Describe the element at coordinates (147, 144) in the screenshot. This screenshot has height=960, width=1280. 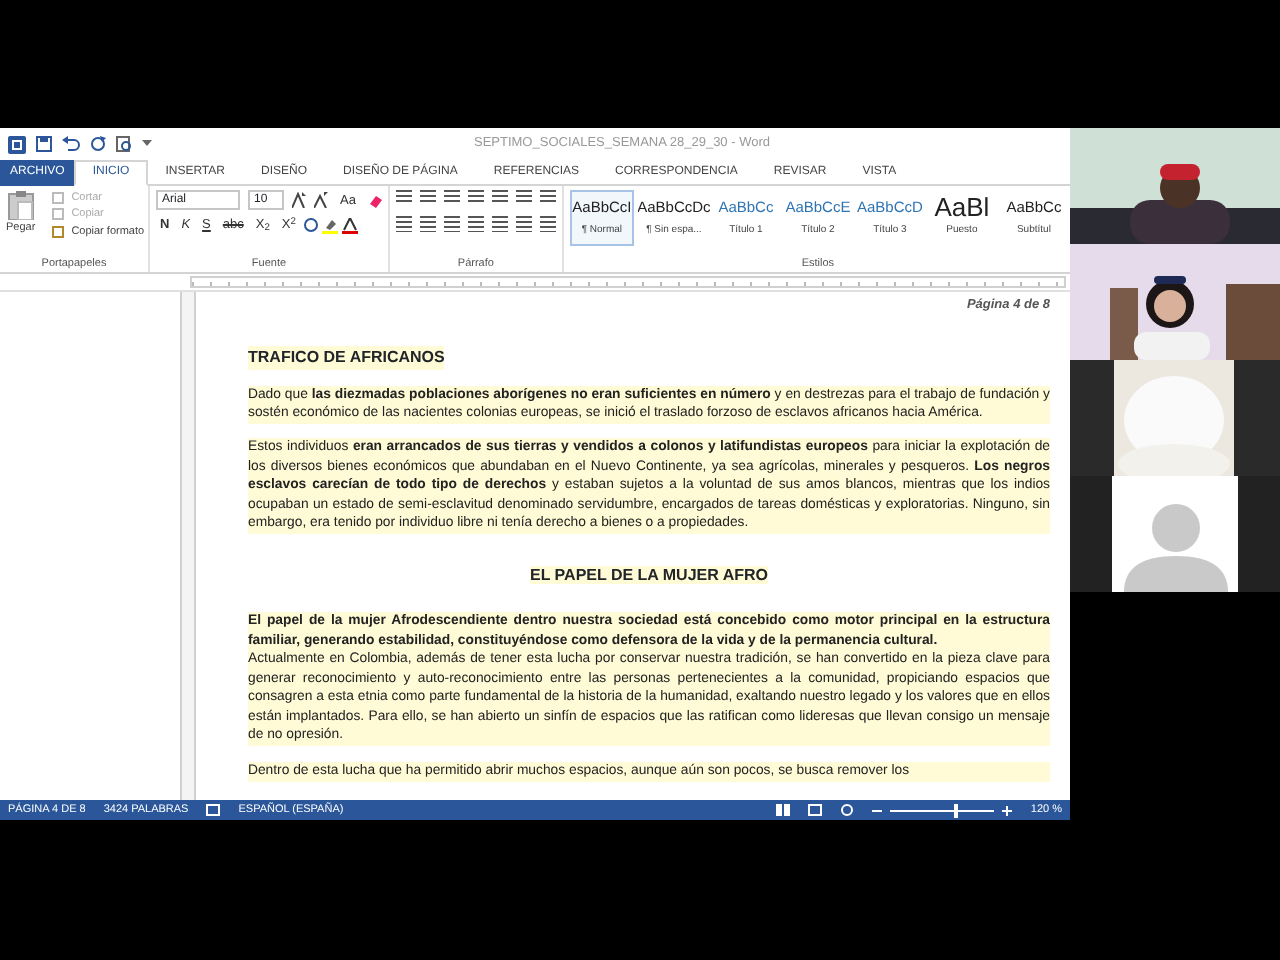
I see `dropdown-icon` at that location.